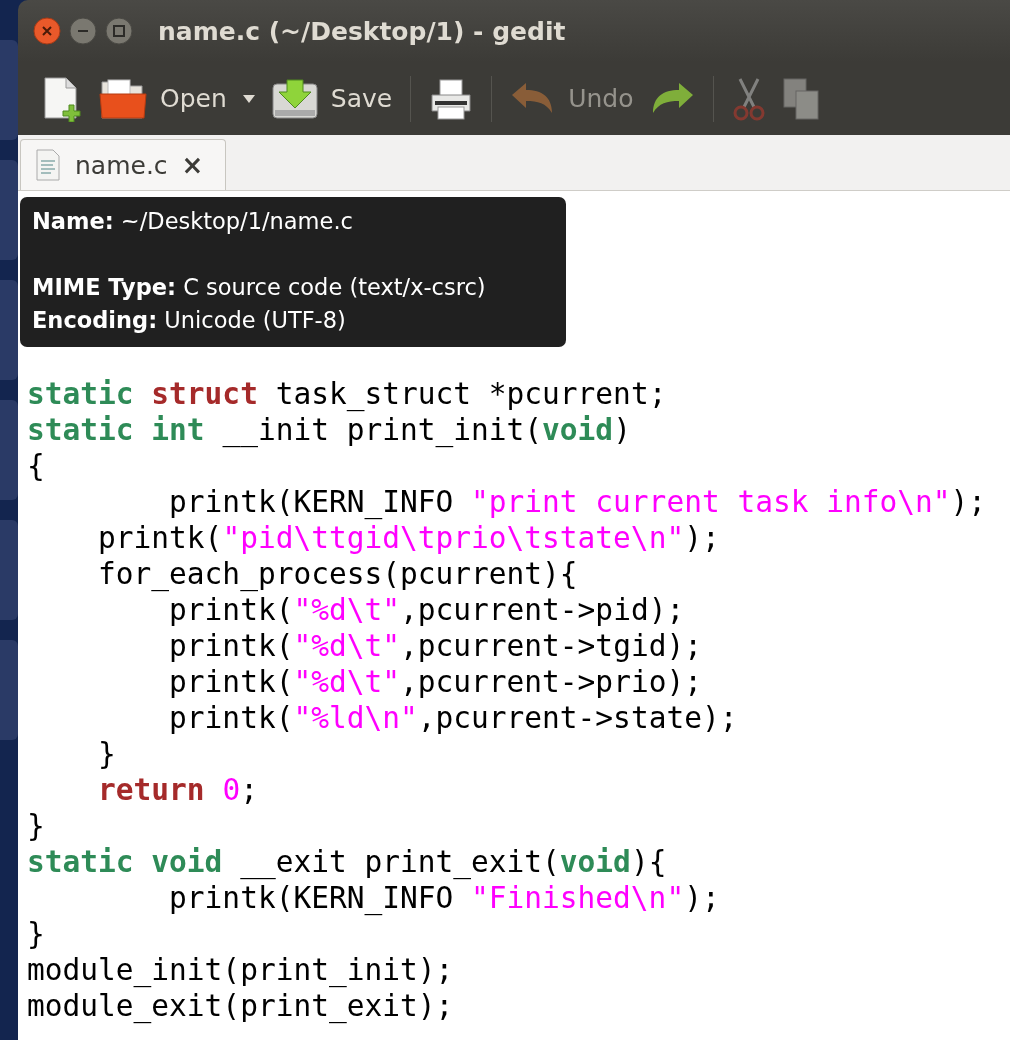  Describe the element at coordinates (435, 646) in the screenshot. I see `code-line: printk("%d\t",pcurrent->tgid);` at that location.